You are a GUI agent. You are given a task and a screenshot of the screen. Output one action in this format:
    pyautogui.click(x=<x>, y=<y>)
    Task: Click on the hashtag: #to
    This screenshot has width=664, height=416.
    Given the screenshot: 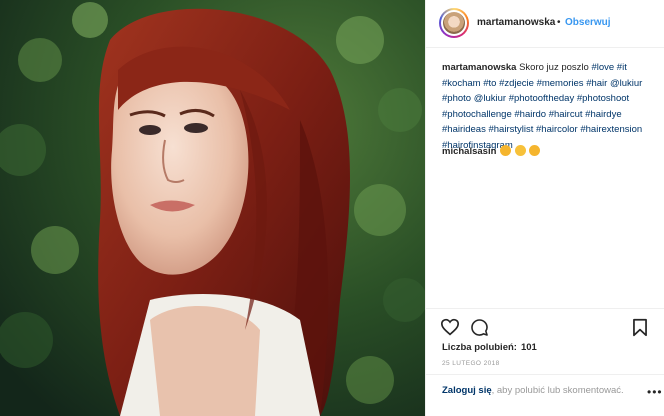 What is the action you would take?
    pyautogui.click(x=489, y=83)
    